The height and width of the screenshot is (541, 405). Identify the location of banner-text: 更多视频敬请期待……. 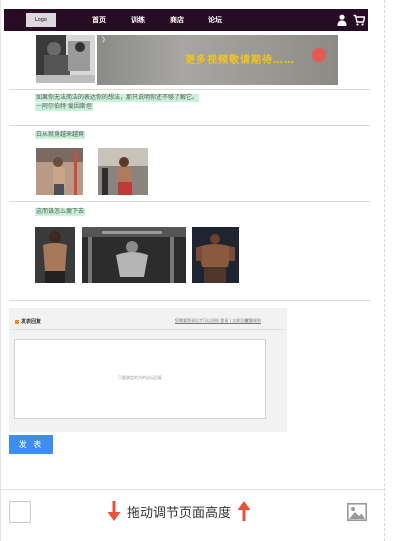
(240, 60).